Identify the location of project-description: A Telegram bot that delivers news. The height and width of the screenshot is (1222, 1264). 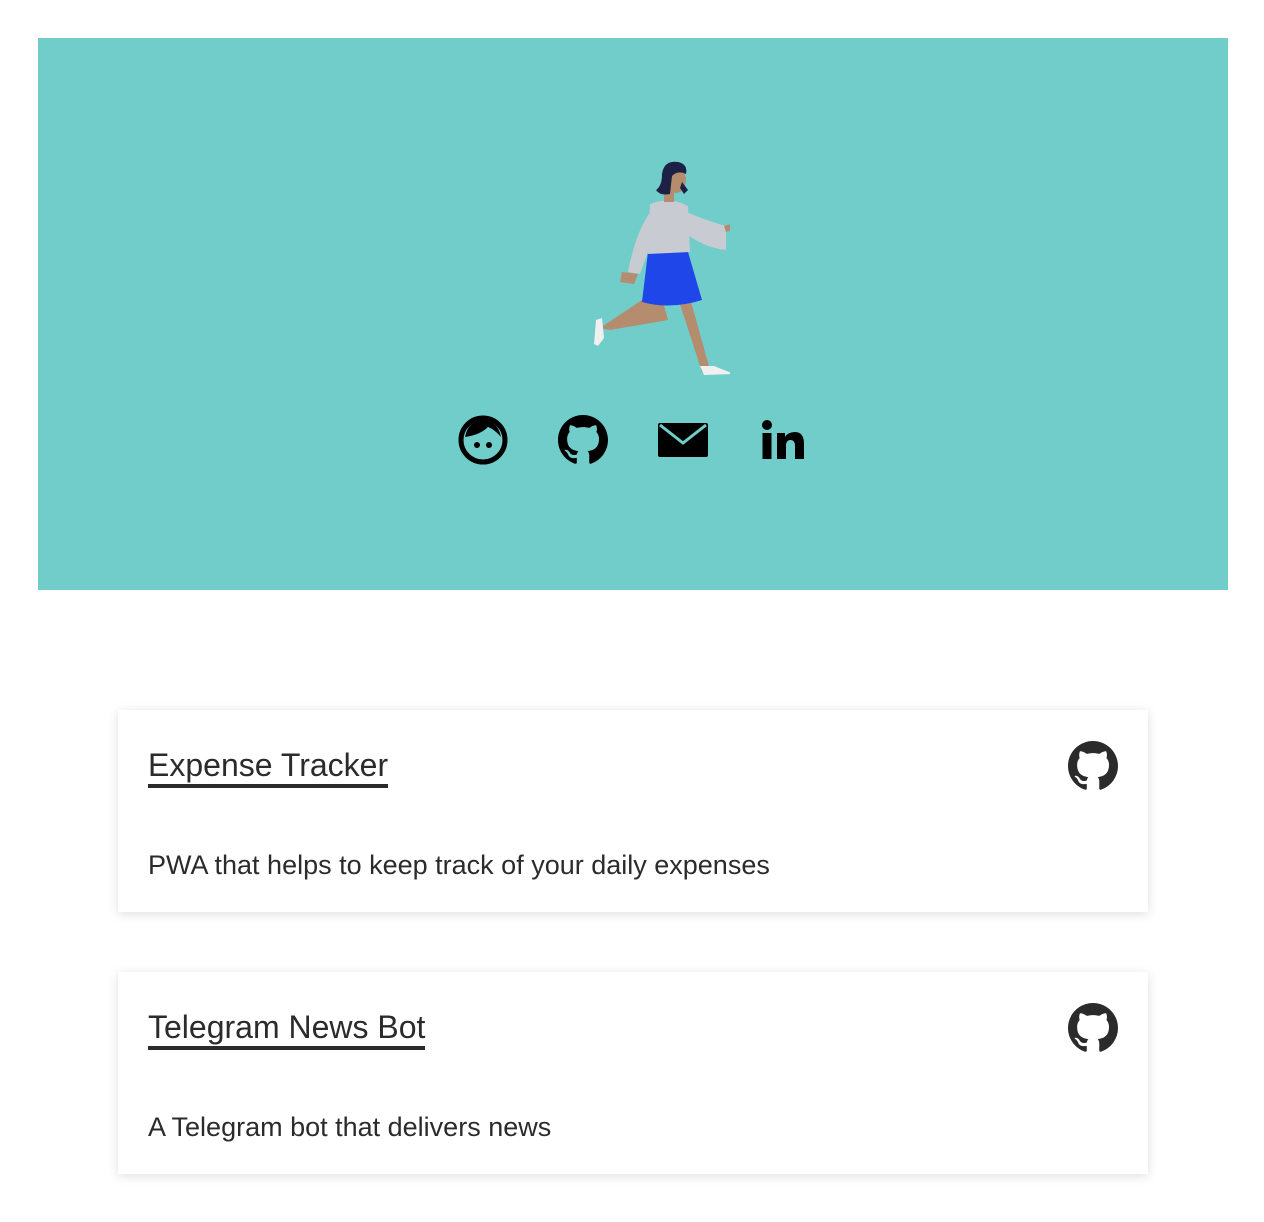
(350, 1127).